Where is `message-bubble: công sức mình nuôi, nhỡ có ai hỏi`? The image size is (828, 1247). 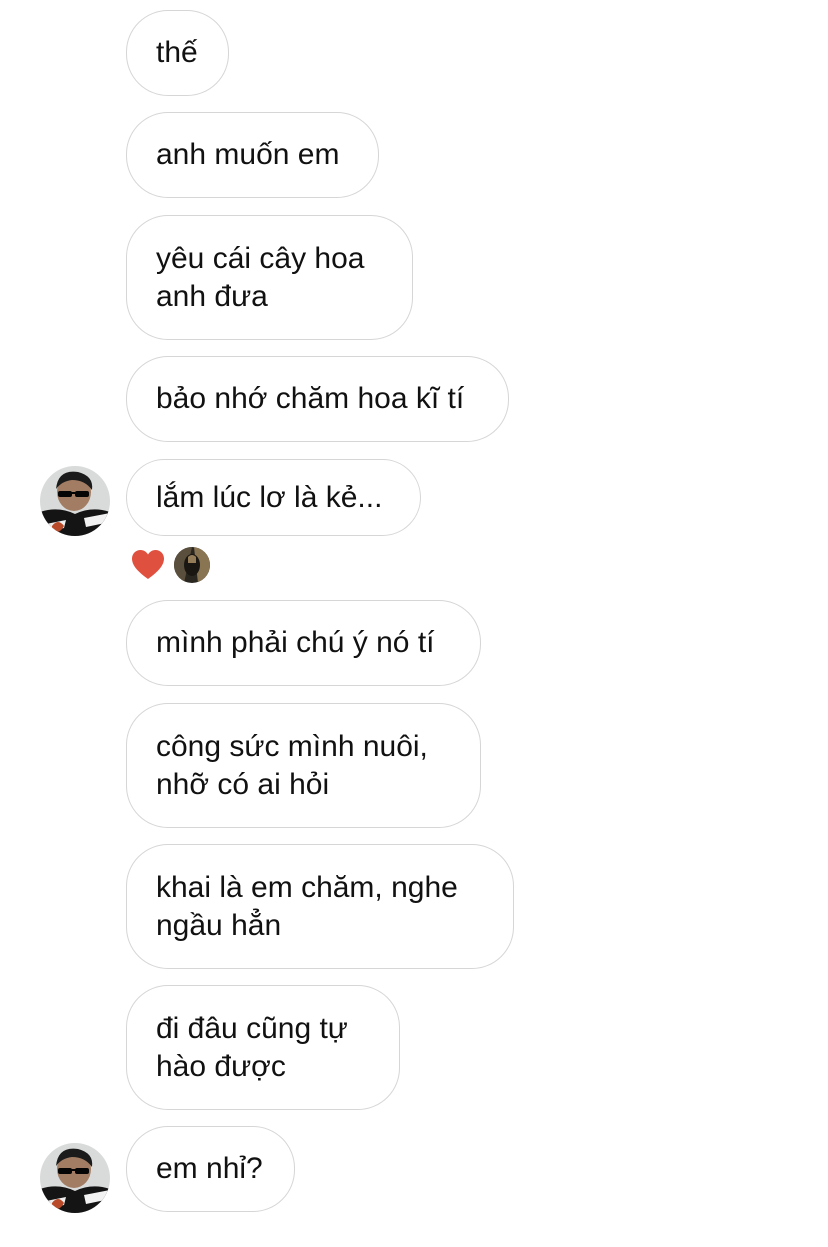
message-bubble: công sức mình nuôi, nhỡ có ai hỏi is located at coordinates (303, 765).